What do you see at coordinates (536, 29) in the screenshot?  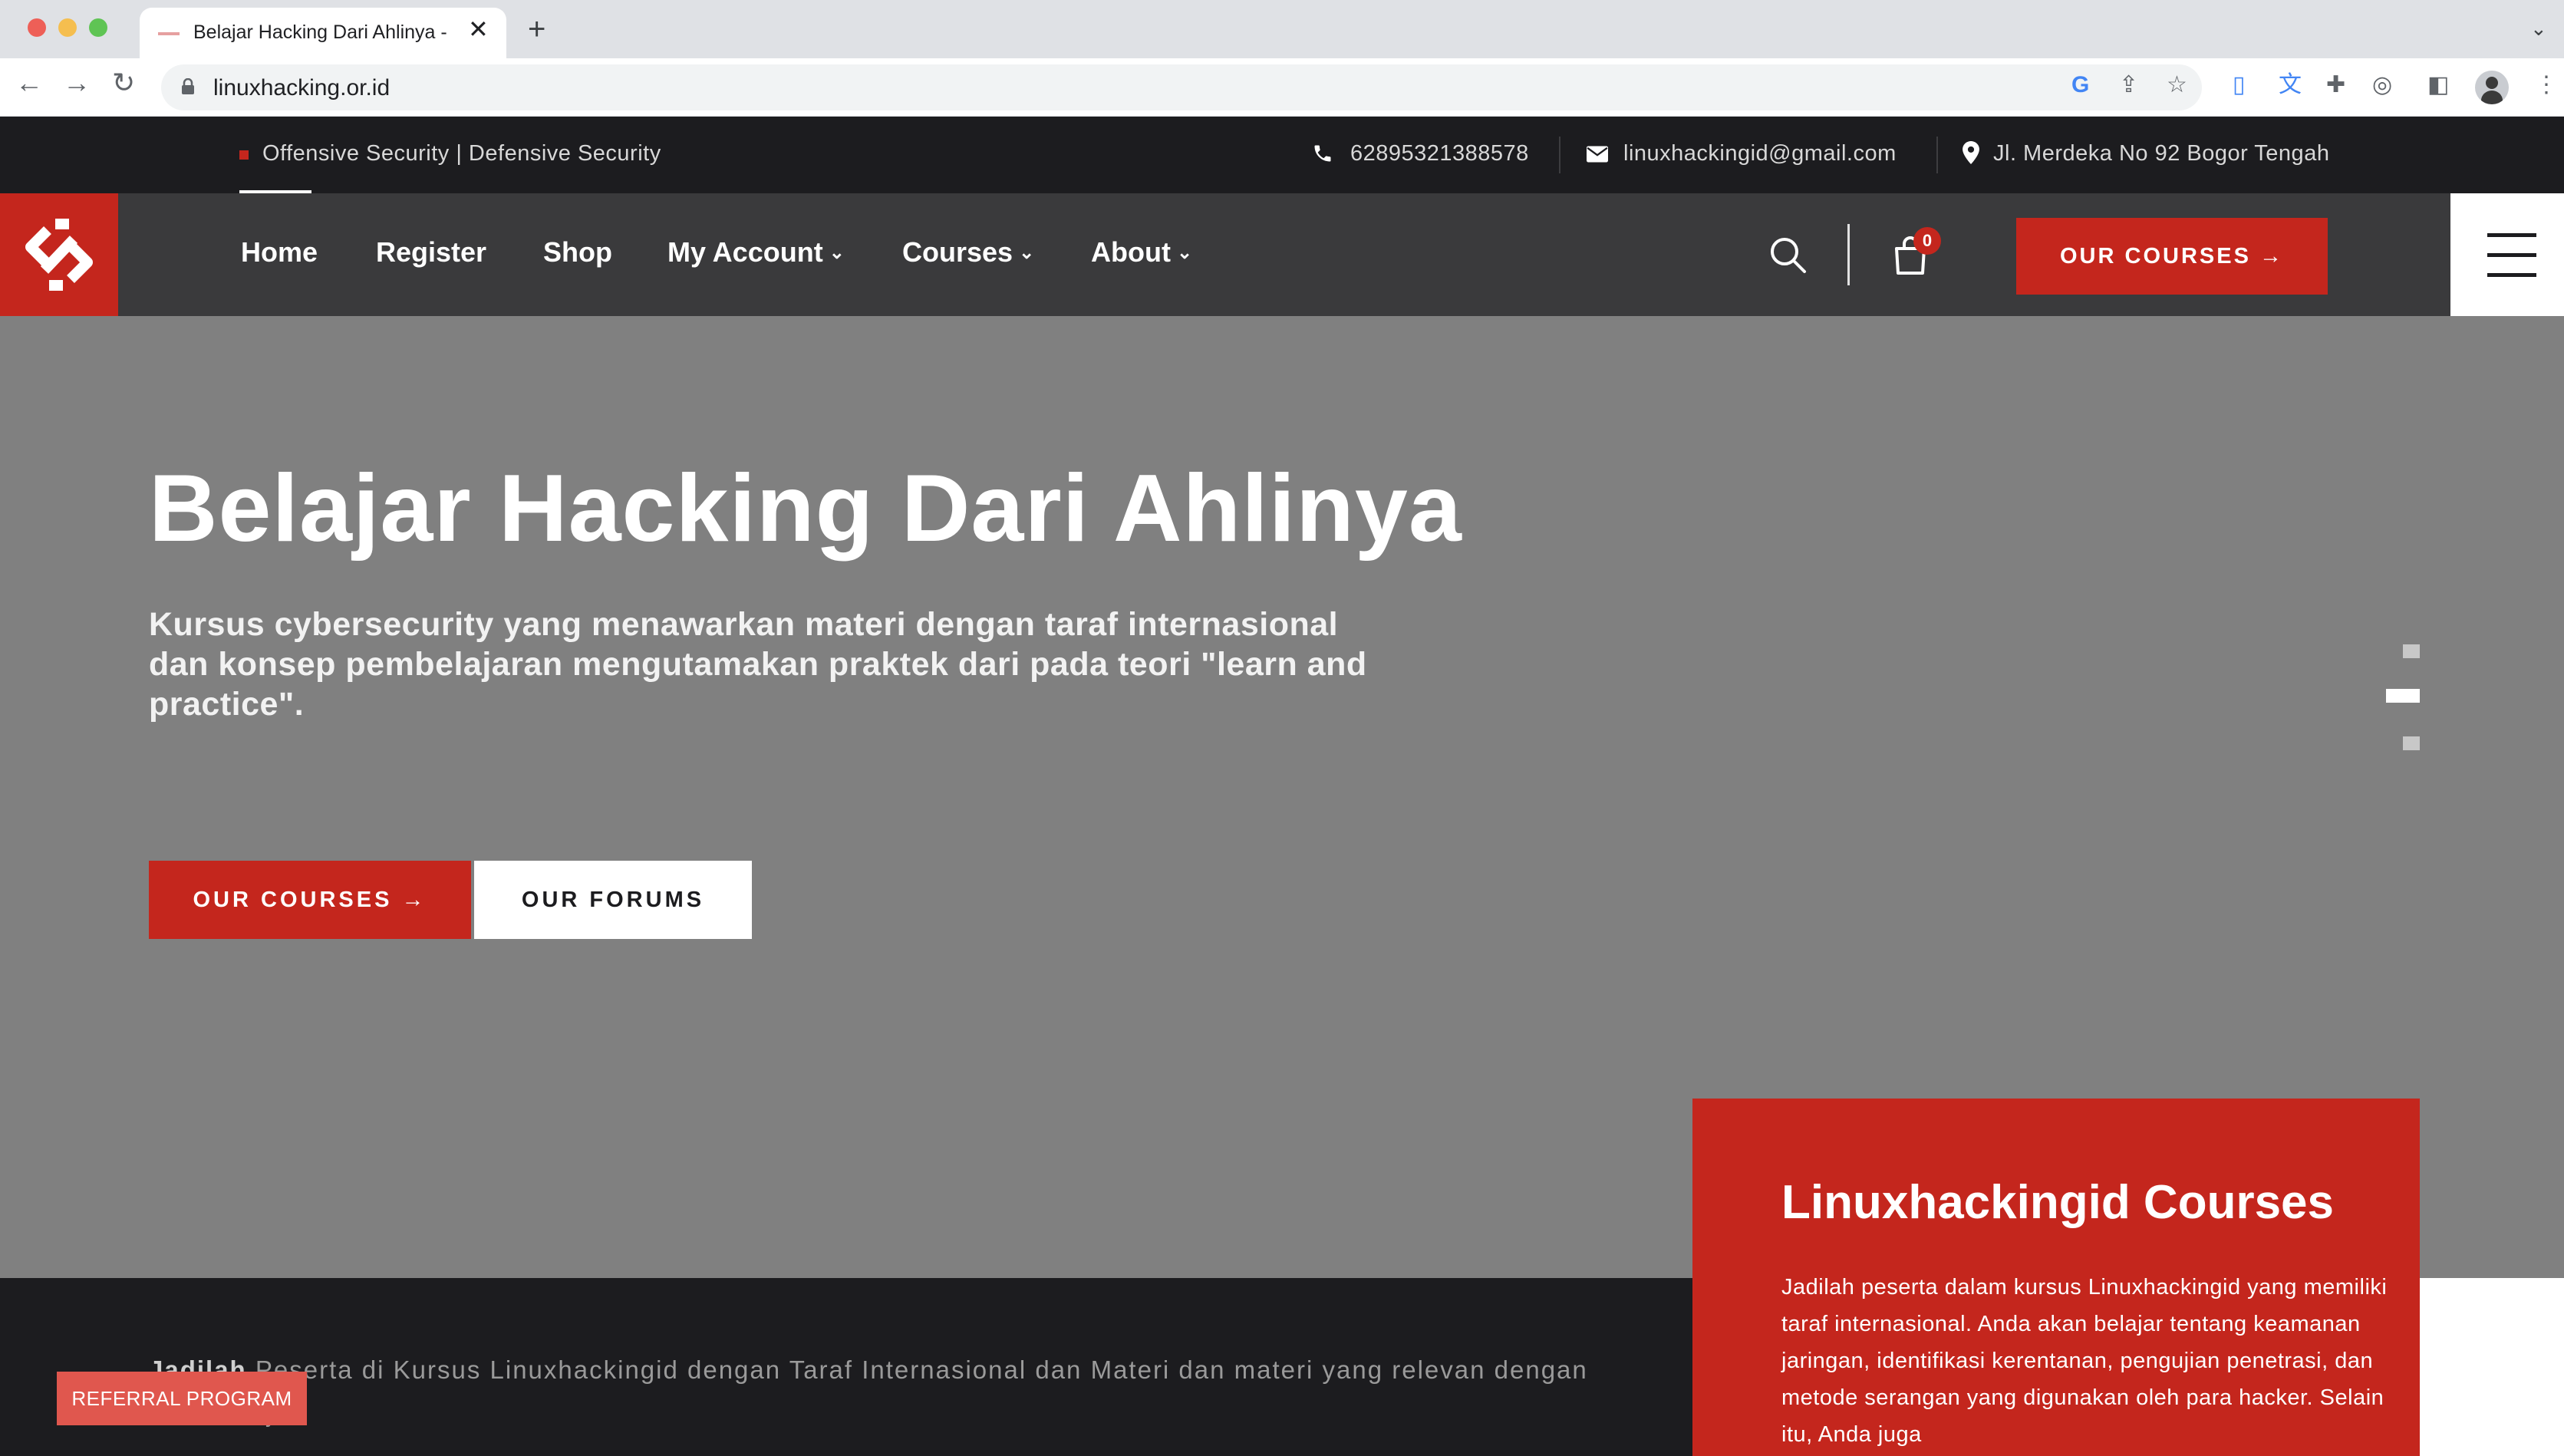 I see `new-tab-button: +` at bounding box center [536, 29].